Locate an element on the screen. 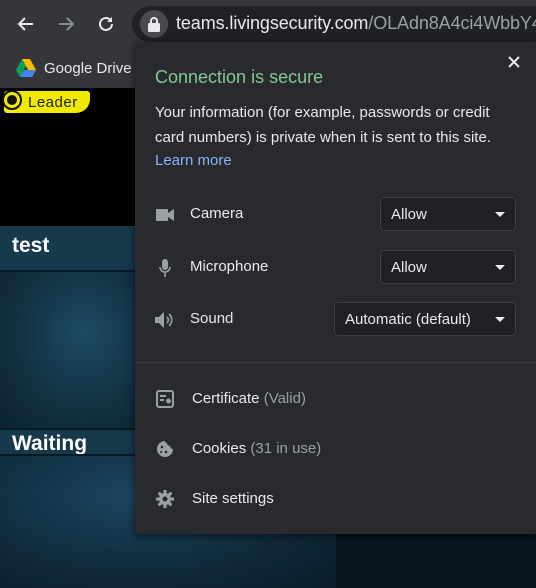  permission-label: Microphone is located at coordinates (229, 266).